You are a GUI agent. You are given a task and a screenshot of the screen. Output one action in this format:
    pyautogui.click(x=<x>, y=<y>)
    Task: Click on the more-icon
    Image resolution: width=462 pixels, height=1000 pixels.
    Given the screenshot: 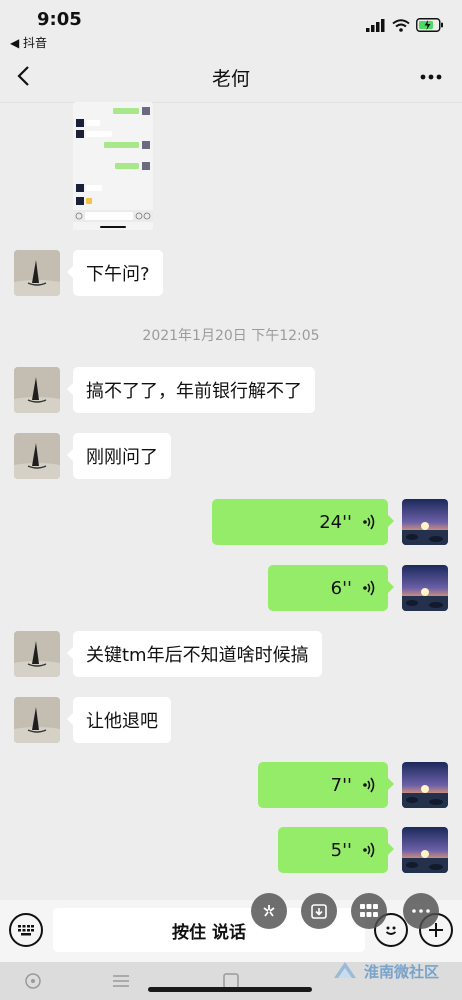 What is the action you would take?
    pyautogui.click(x=421, y=911)
    